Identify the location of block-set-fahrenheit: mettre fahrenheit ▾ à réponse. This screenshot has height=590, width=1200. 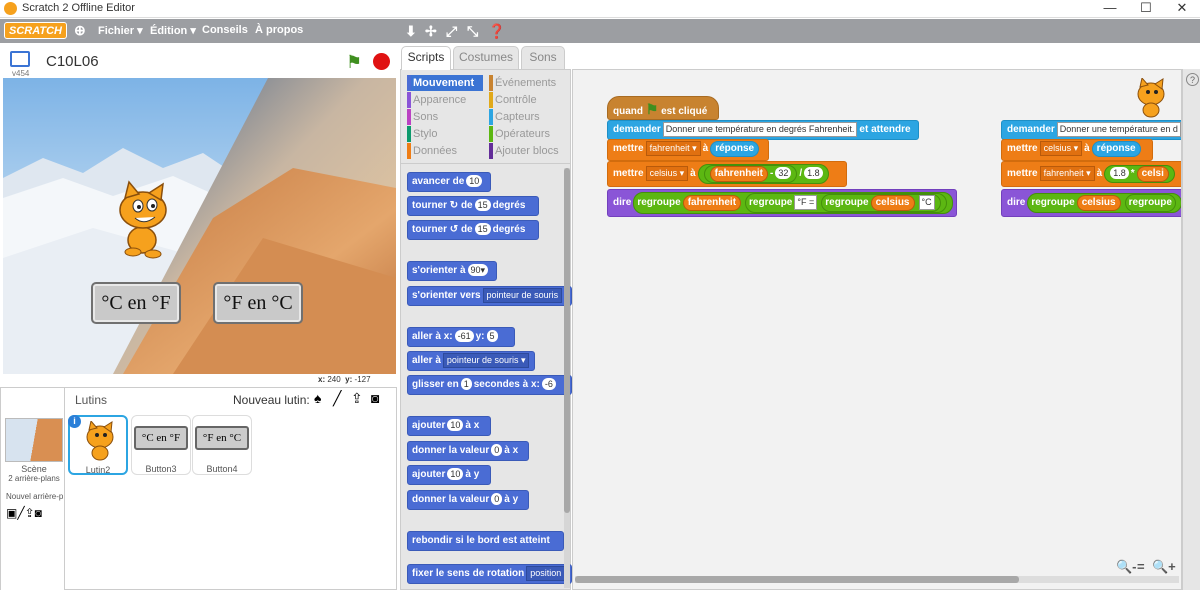
(688, 150).